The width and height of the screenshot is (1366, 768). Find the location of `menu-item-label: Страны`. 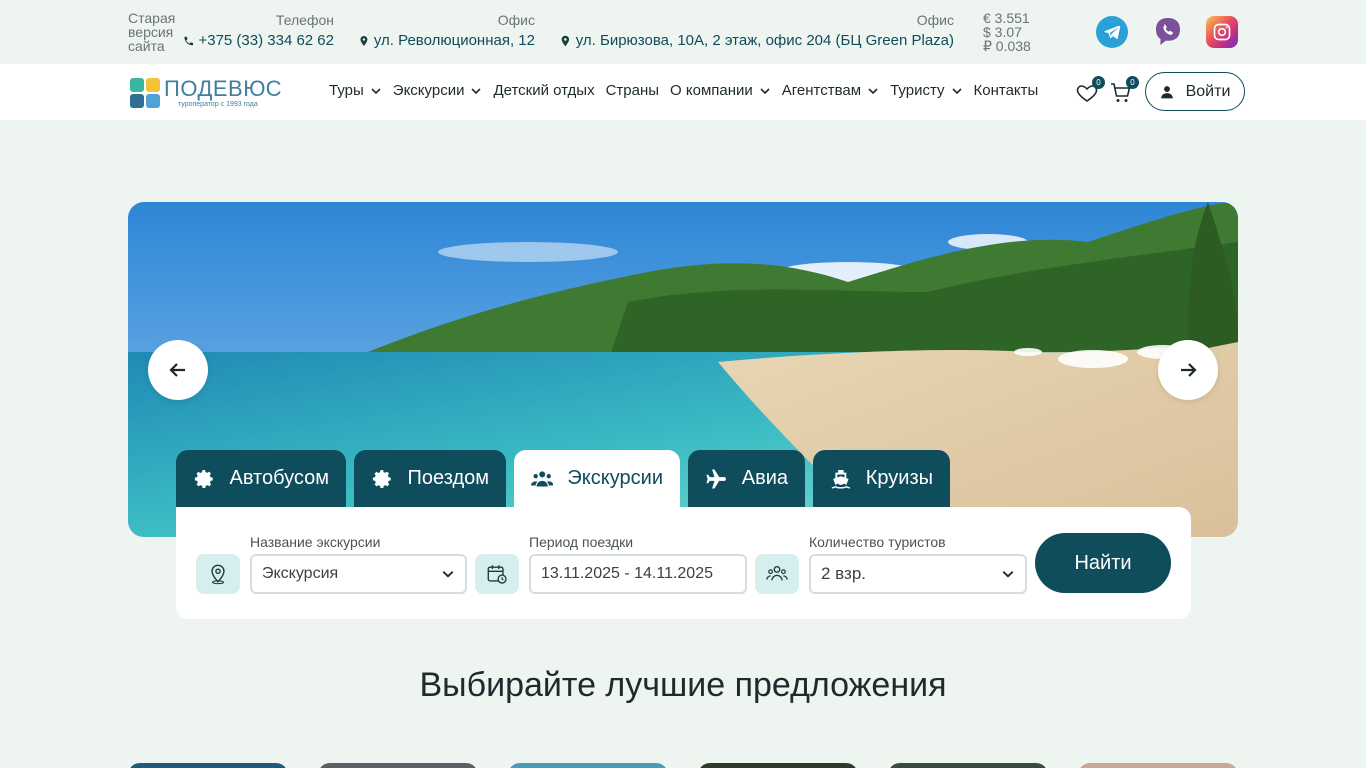

menu-item-label: Страны is located at coordinates (632, 90).